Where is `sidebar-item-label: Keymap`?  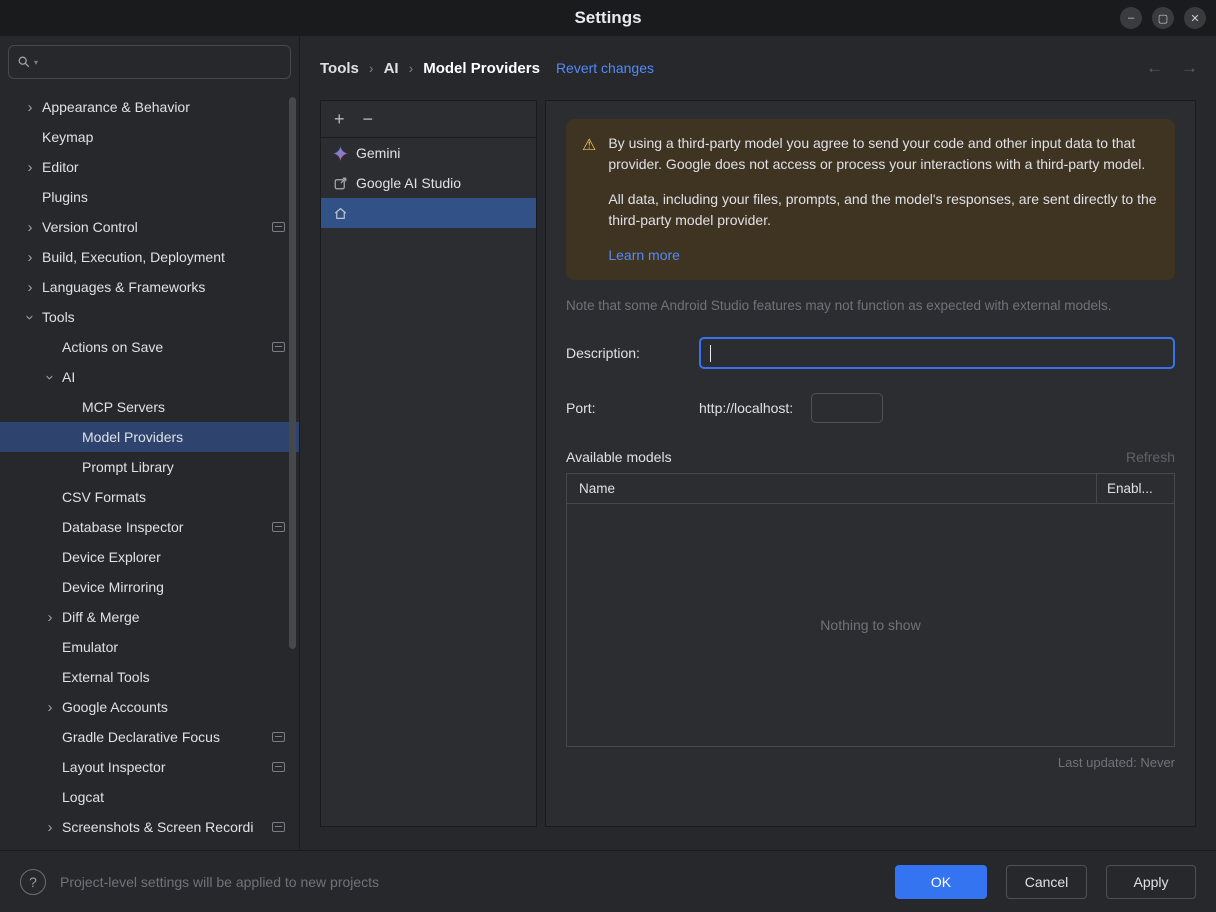 sidebar-item-label: Keymap is located at coordinates (68, 137).